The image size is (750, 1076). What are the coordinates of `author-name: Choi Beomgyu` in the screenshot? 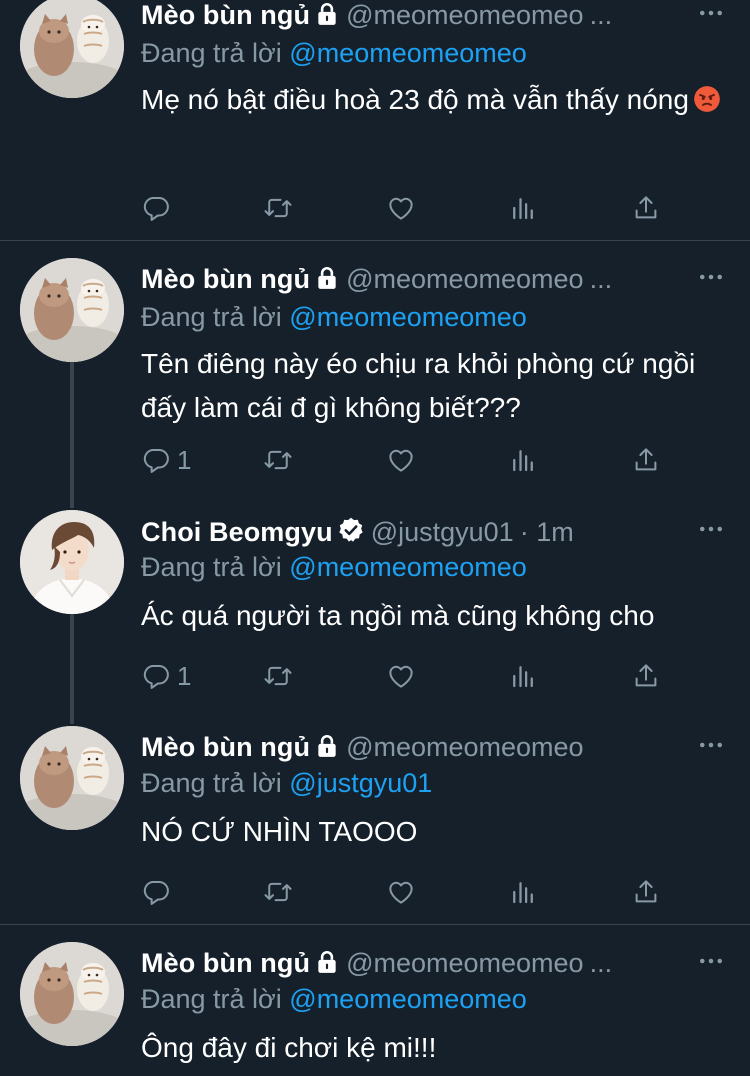 It's located at (237, 532).